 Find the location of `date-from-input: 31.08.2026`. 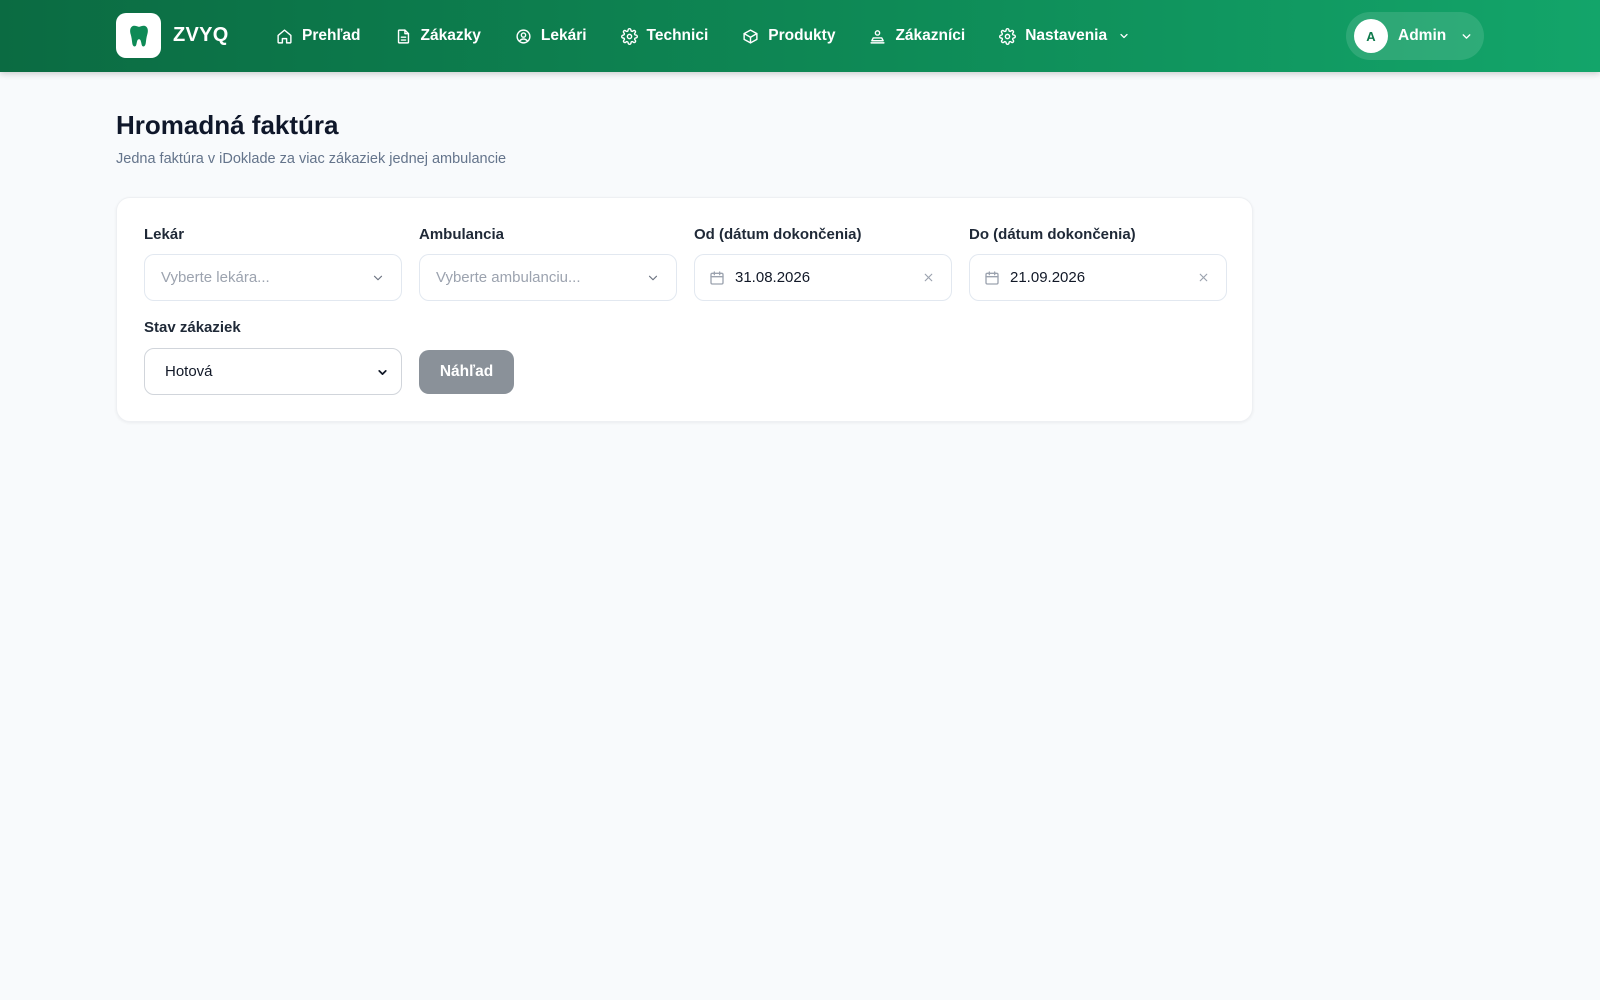

date-from-input: 31.08.2026 is located at coordinates (823, 277).